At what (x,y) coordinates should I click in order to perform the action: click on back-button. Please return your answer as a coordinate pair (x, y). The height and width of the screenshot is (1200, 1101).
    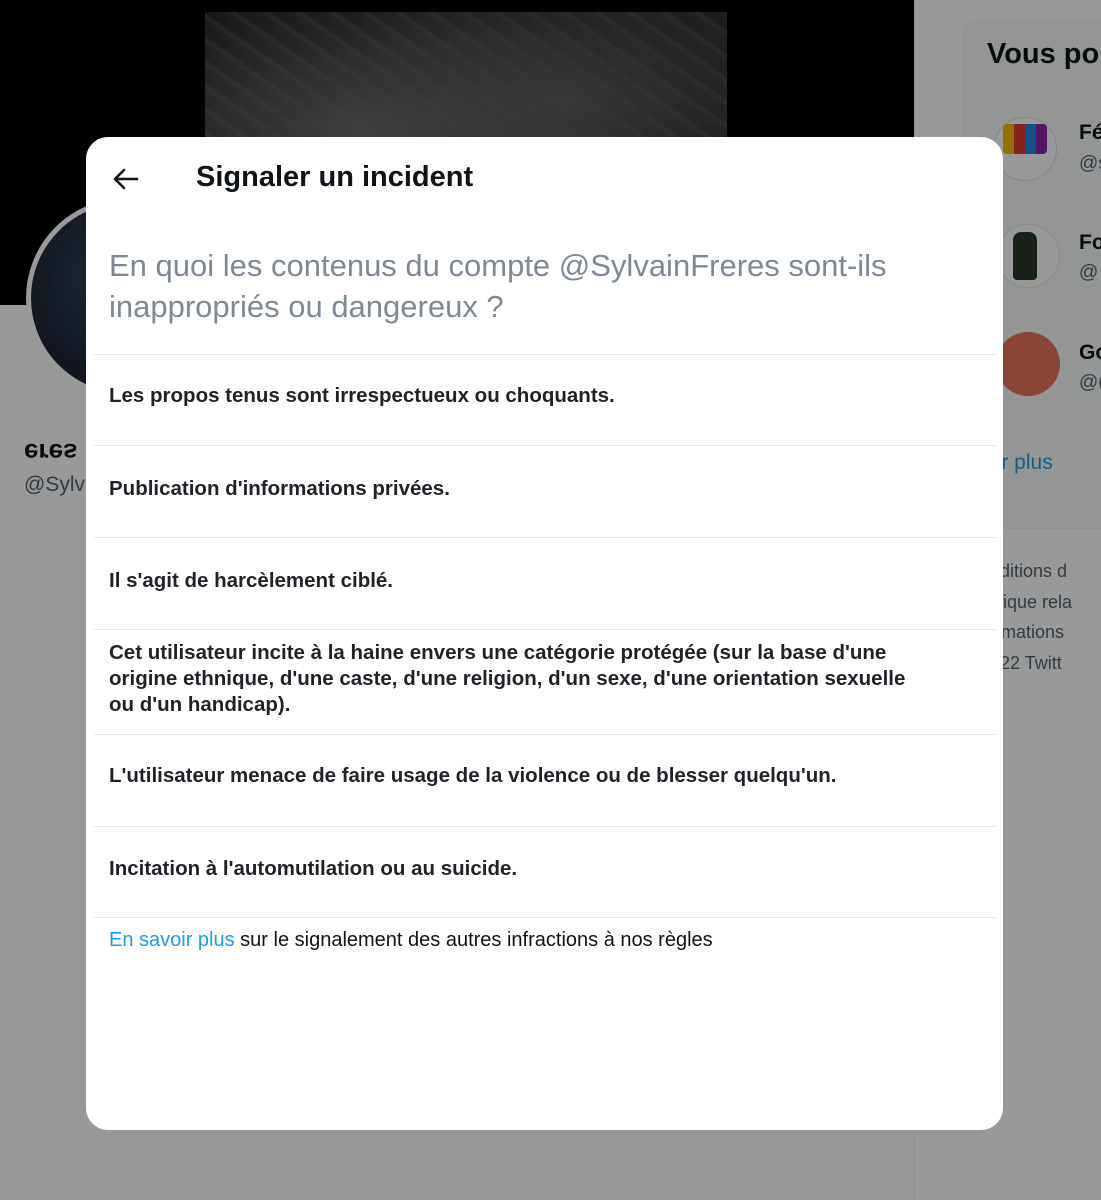
    Looking at the image, I should click on (126, 179).